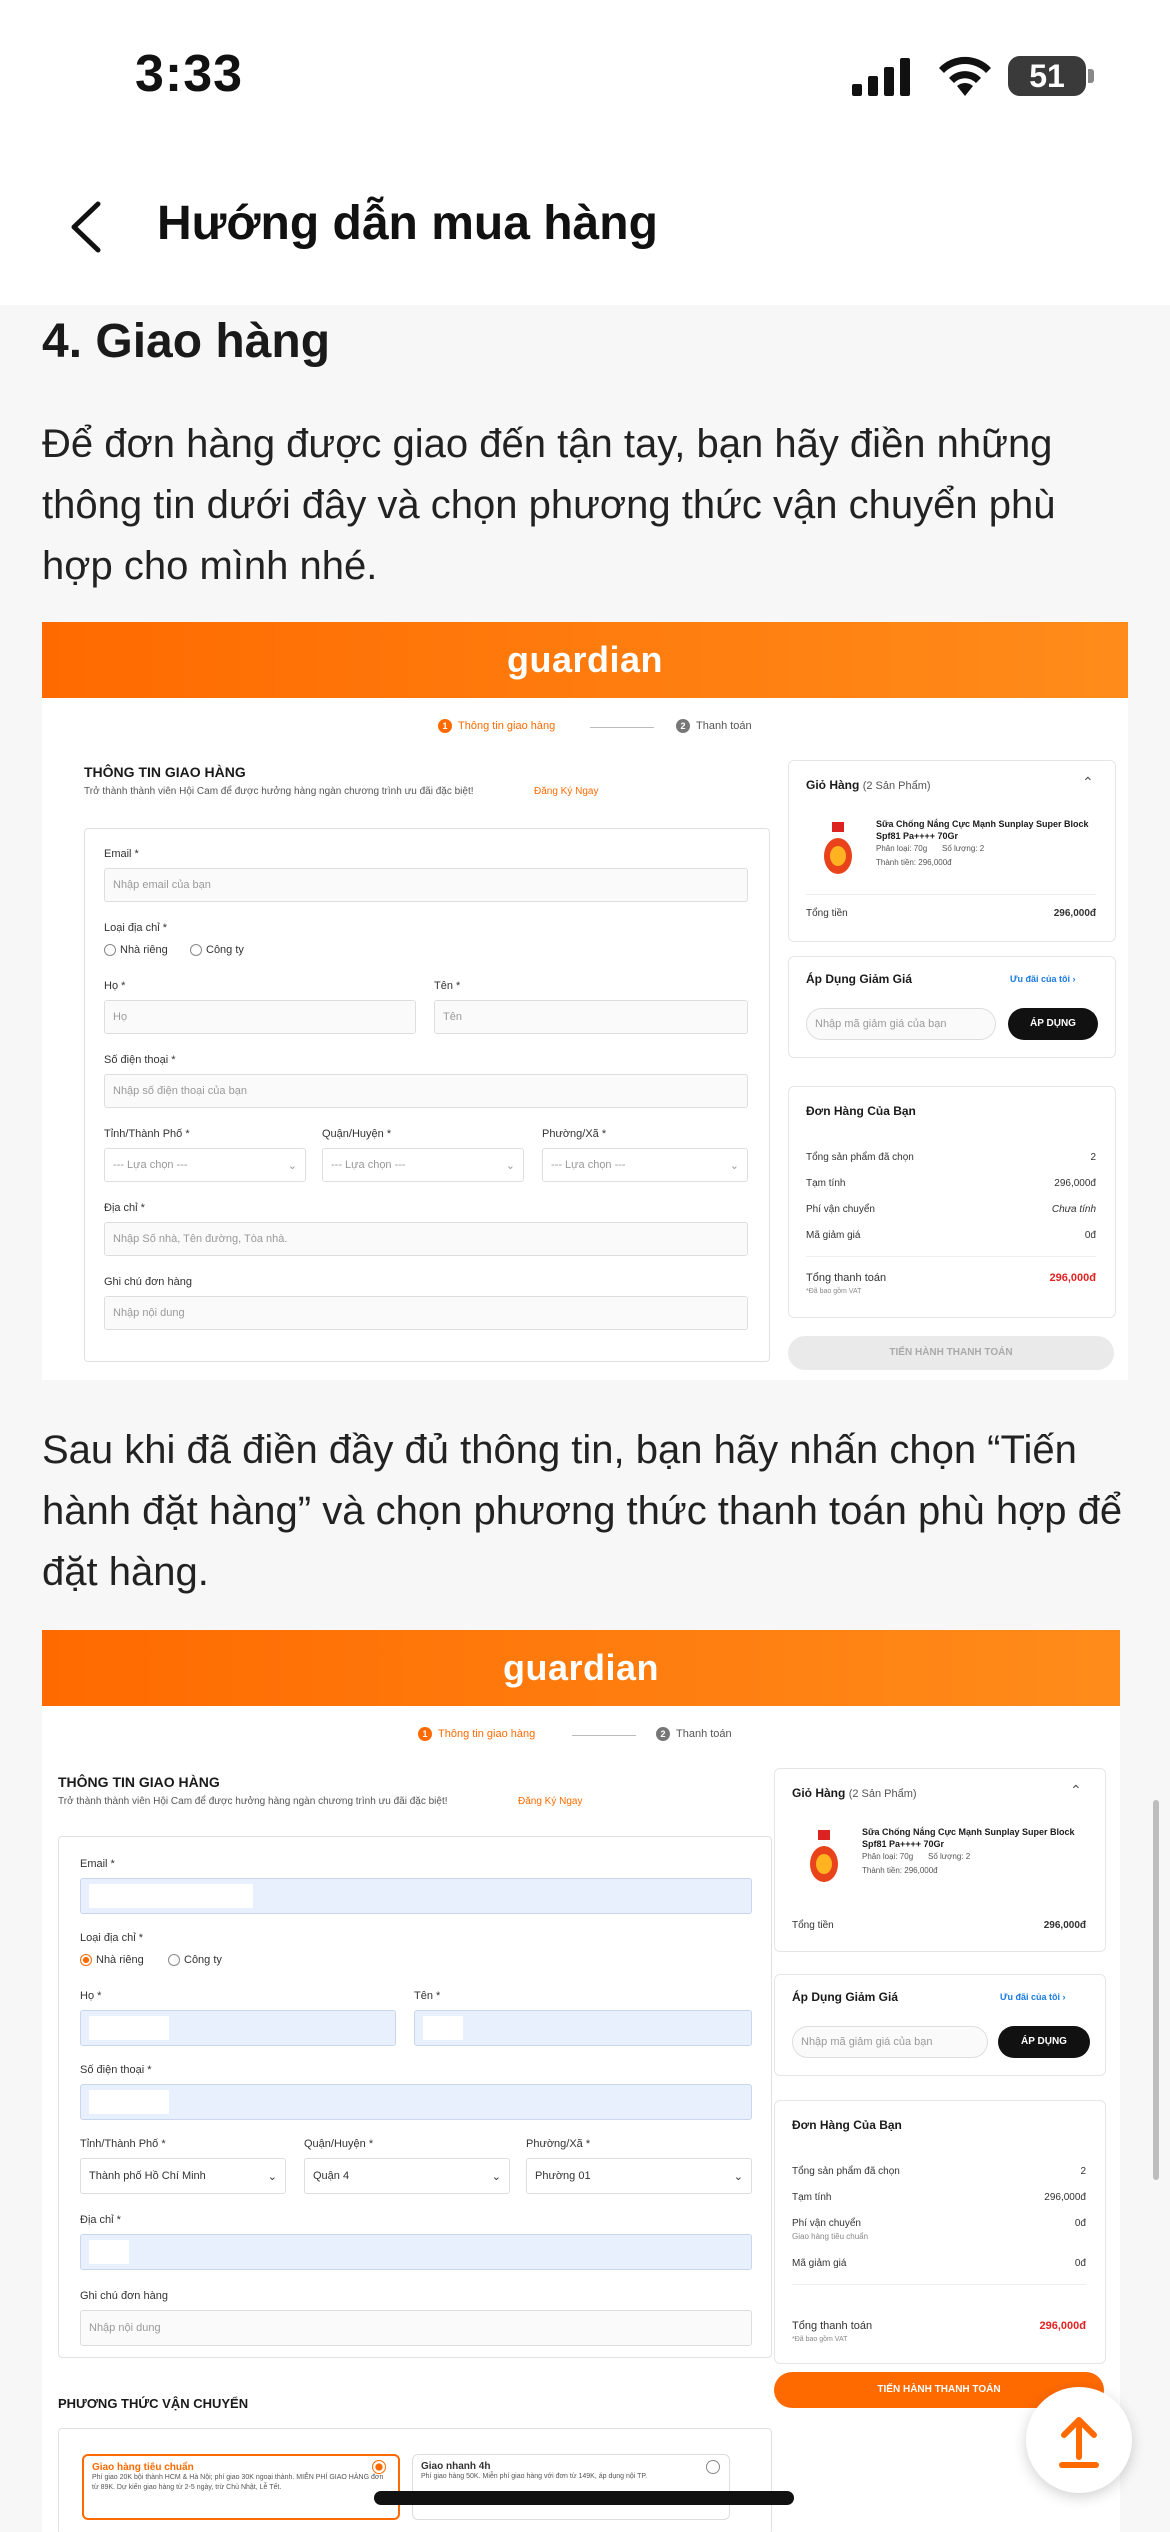 The width and height of the screenshot is (1170, 2532). What do you see at coordinates (939, 2263) in the screenshot?
I see `coupon-row: Mã giảm giá 0đ` at bounding box center [939, 2263].